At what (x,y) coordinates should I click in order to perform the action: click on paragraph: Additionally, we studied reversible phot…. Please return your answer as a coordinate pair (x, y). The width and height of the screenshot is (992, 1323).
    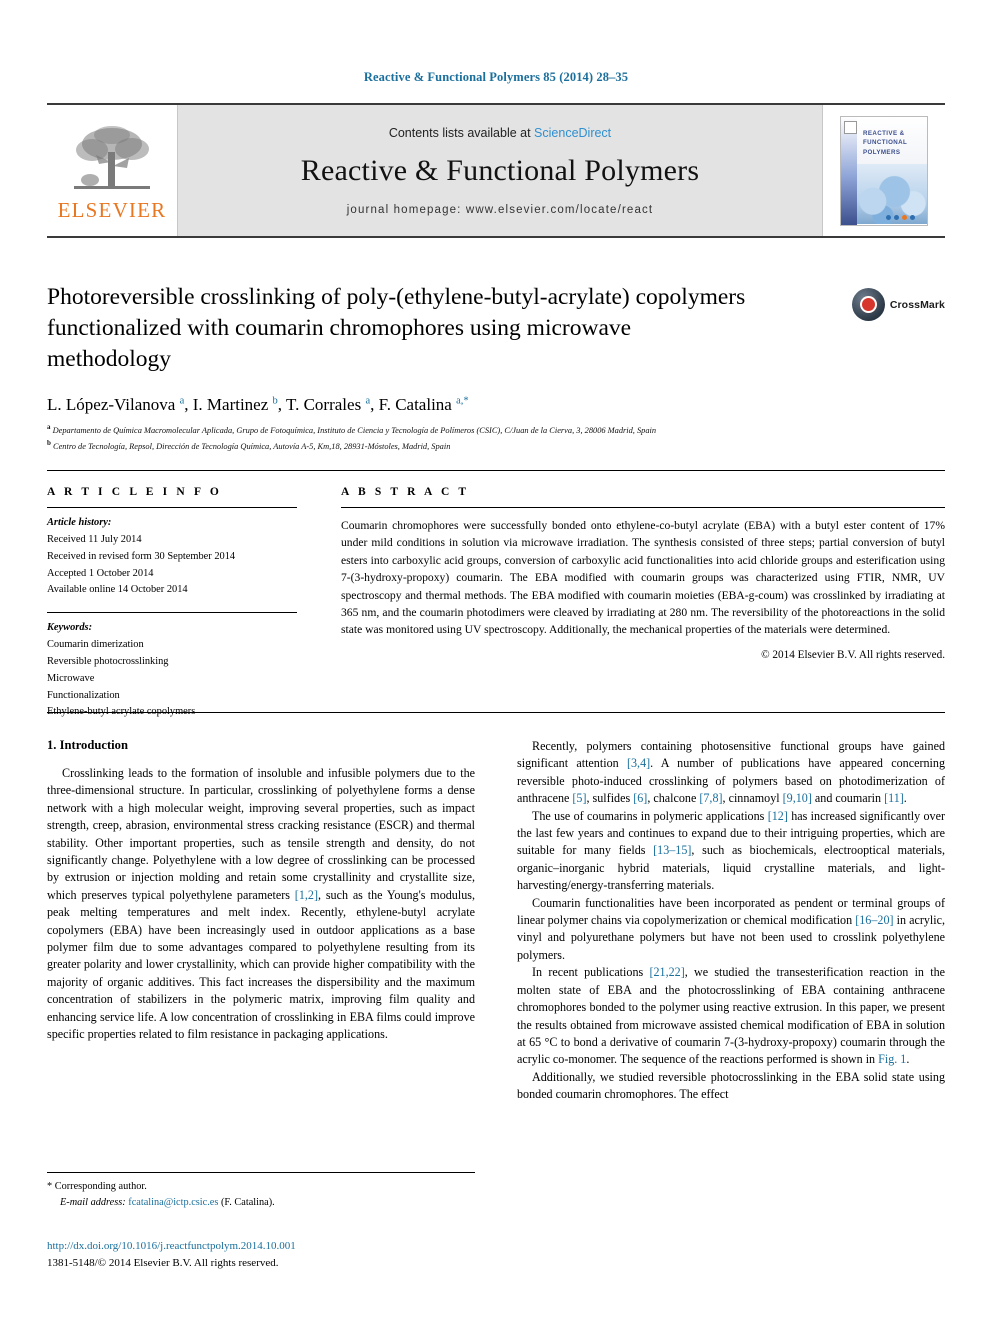
    Looking at the image, I should click on (731, 1085).